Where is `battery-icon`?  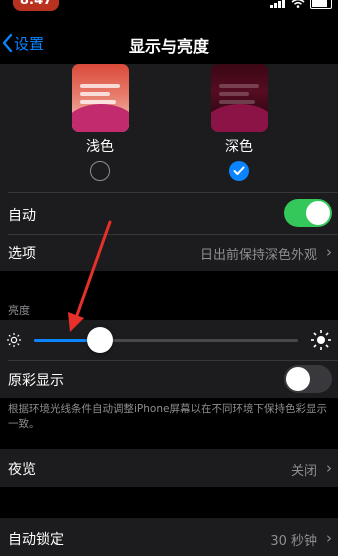 battery-icon is located at coordinates (321, 4).